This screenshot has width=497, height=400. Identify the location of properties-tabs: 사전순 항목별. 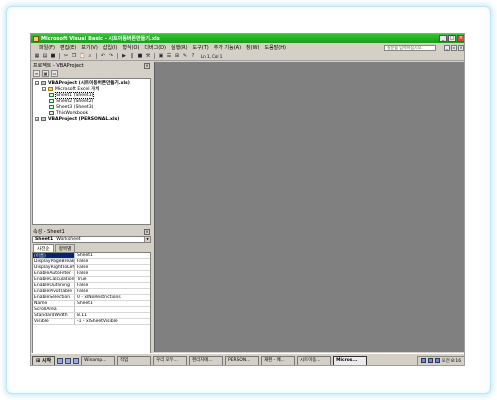
(54, 248).